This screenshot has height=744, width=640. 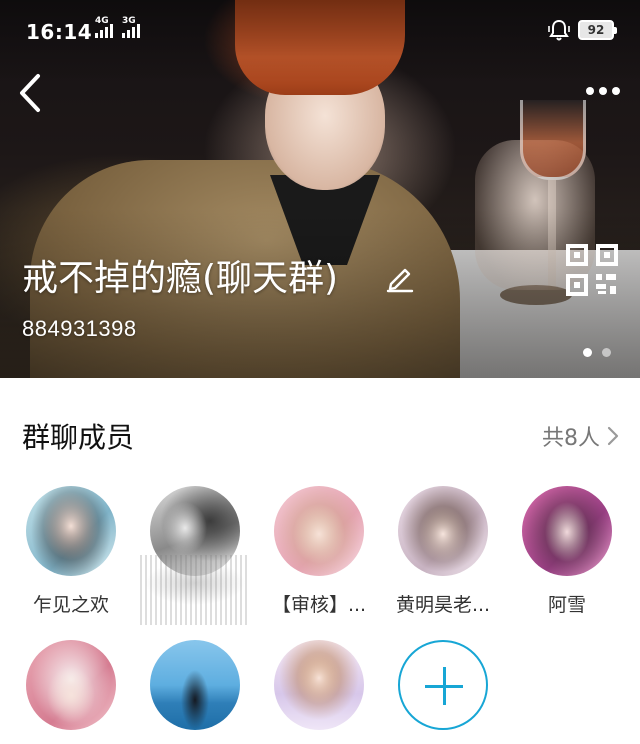 I want to click on battery-icon: 92, so click(x=597, y=30).